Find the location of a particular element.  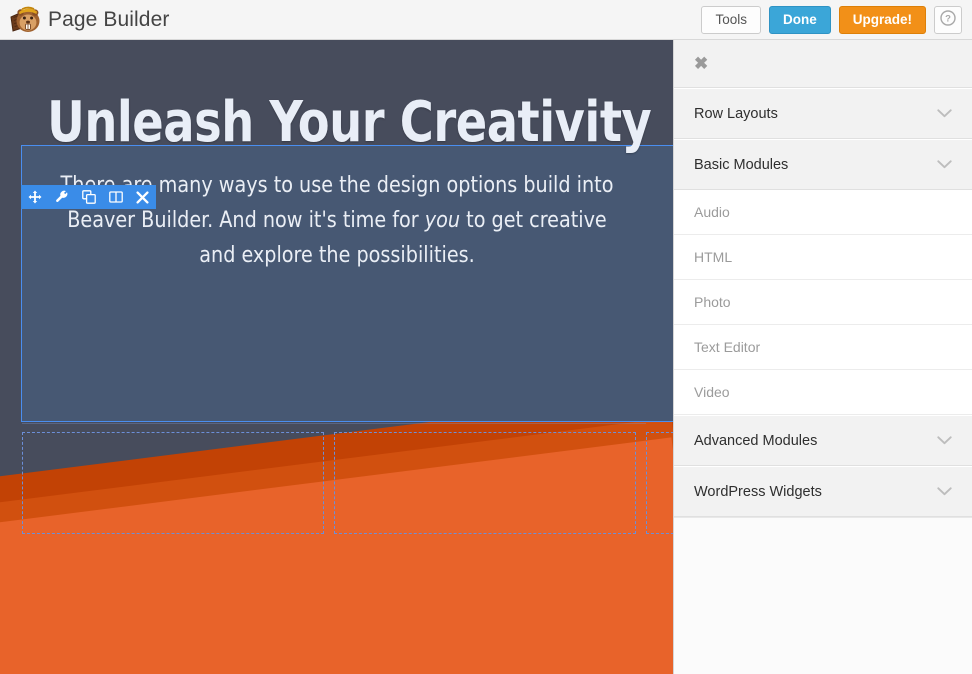

beaver-logo-icon is located at coordinates (25, 20).